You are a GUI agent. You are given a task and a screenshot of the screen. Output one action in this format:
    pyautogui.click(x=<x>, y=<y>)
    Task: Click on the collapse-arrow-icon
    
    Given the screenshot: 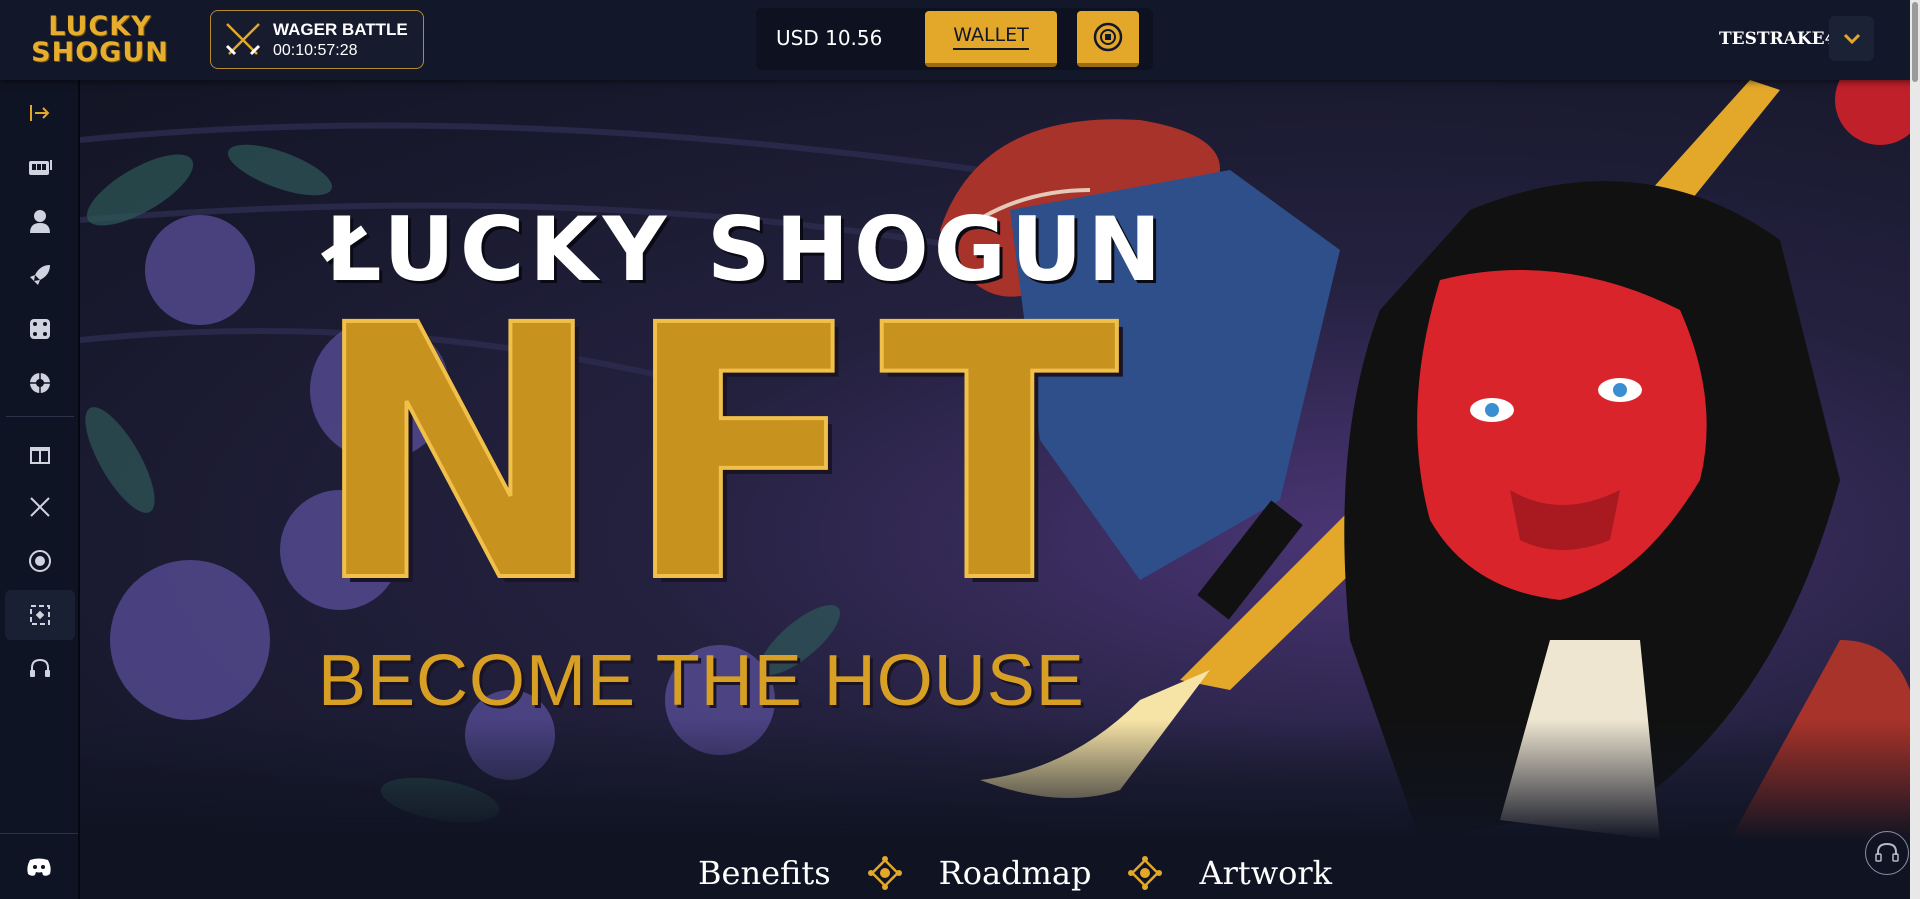 What is the action you would take?
    pyautogui.click(x=40, y=113)
    